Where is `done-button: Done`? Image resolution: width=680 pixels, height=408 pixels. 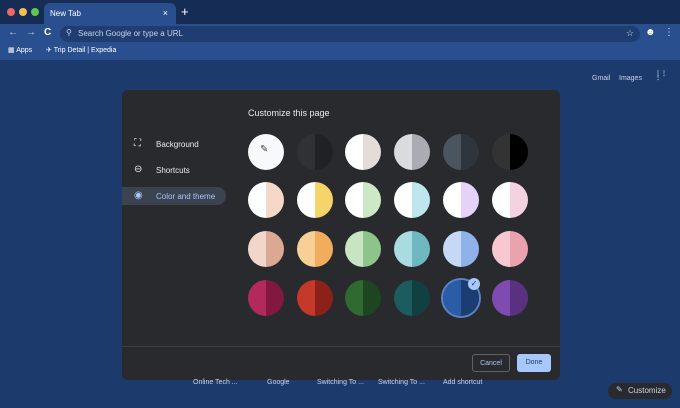 done-button: Done is located at coordinates (534, 363).